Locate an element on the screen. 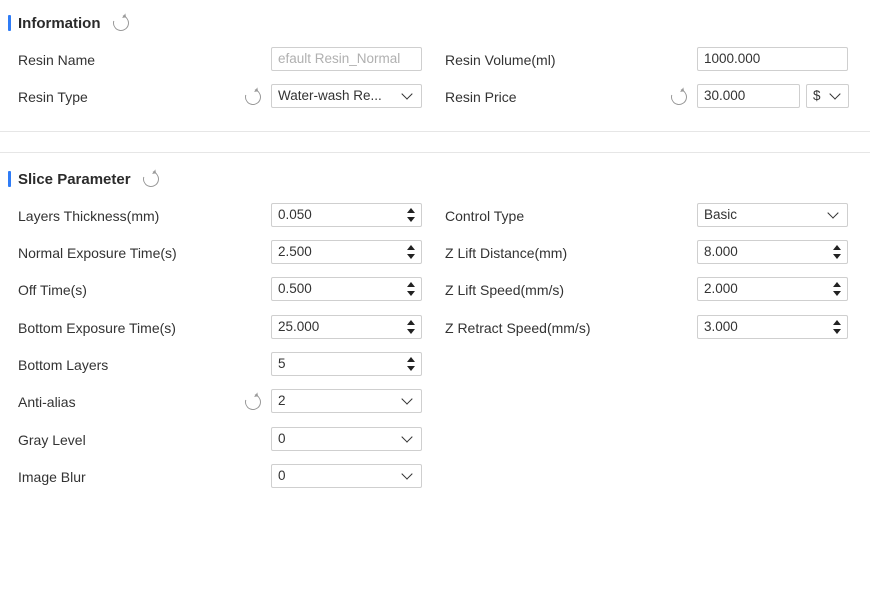 Image resolution: width=870 pixels, height=609 pixels. information-section-title: Information is located at coordinates (70, 23).